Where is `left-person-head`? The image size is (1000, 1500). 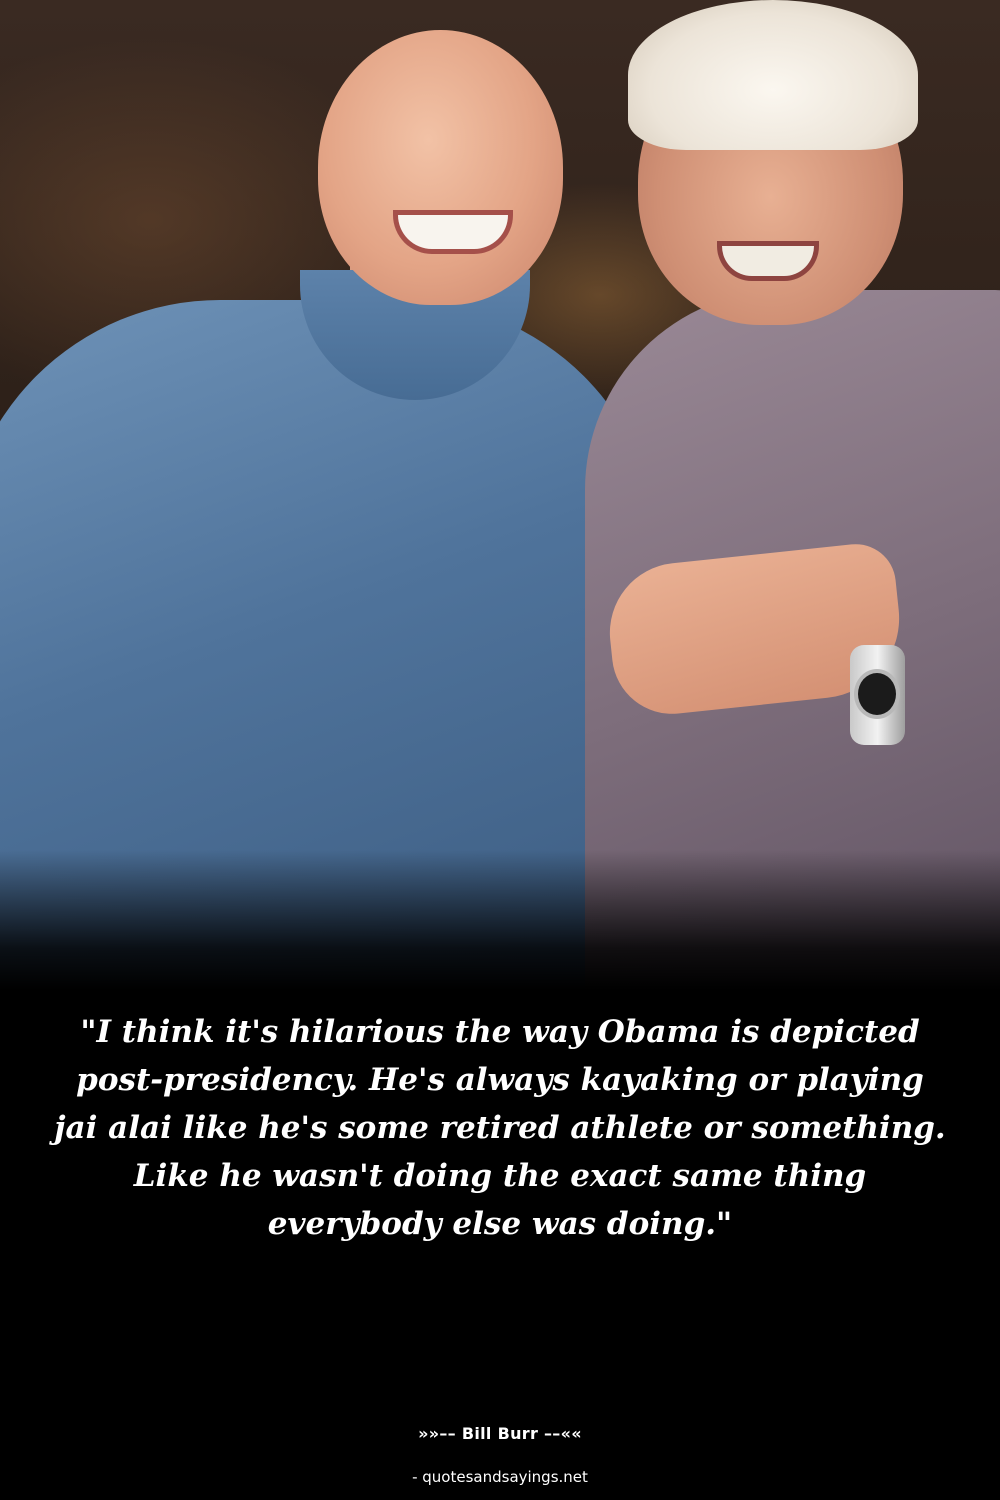 left-person-head is located at coordinates (440, 167).